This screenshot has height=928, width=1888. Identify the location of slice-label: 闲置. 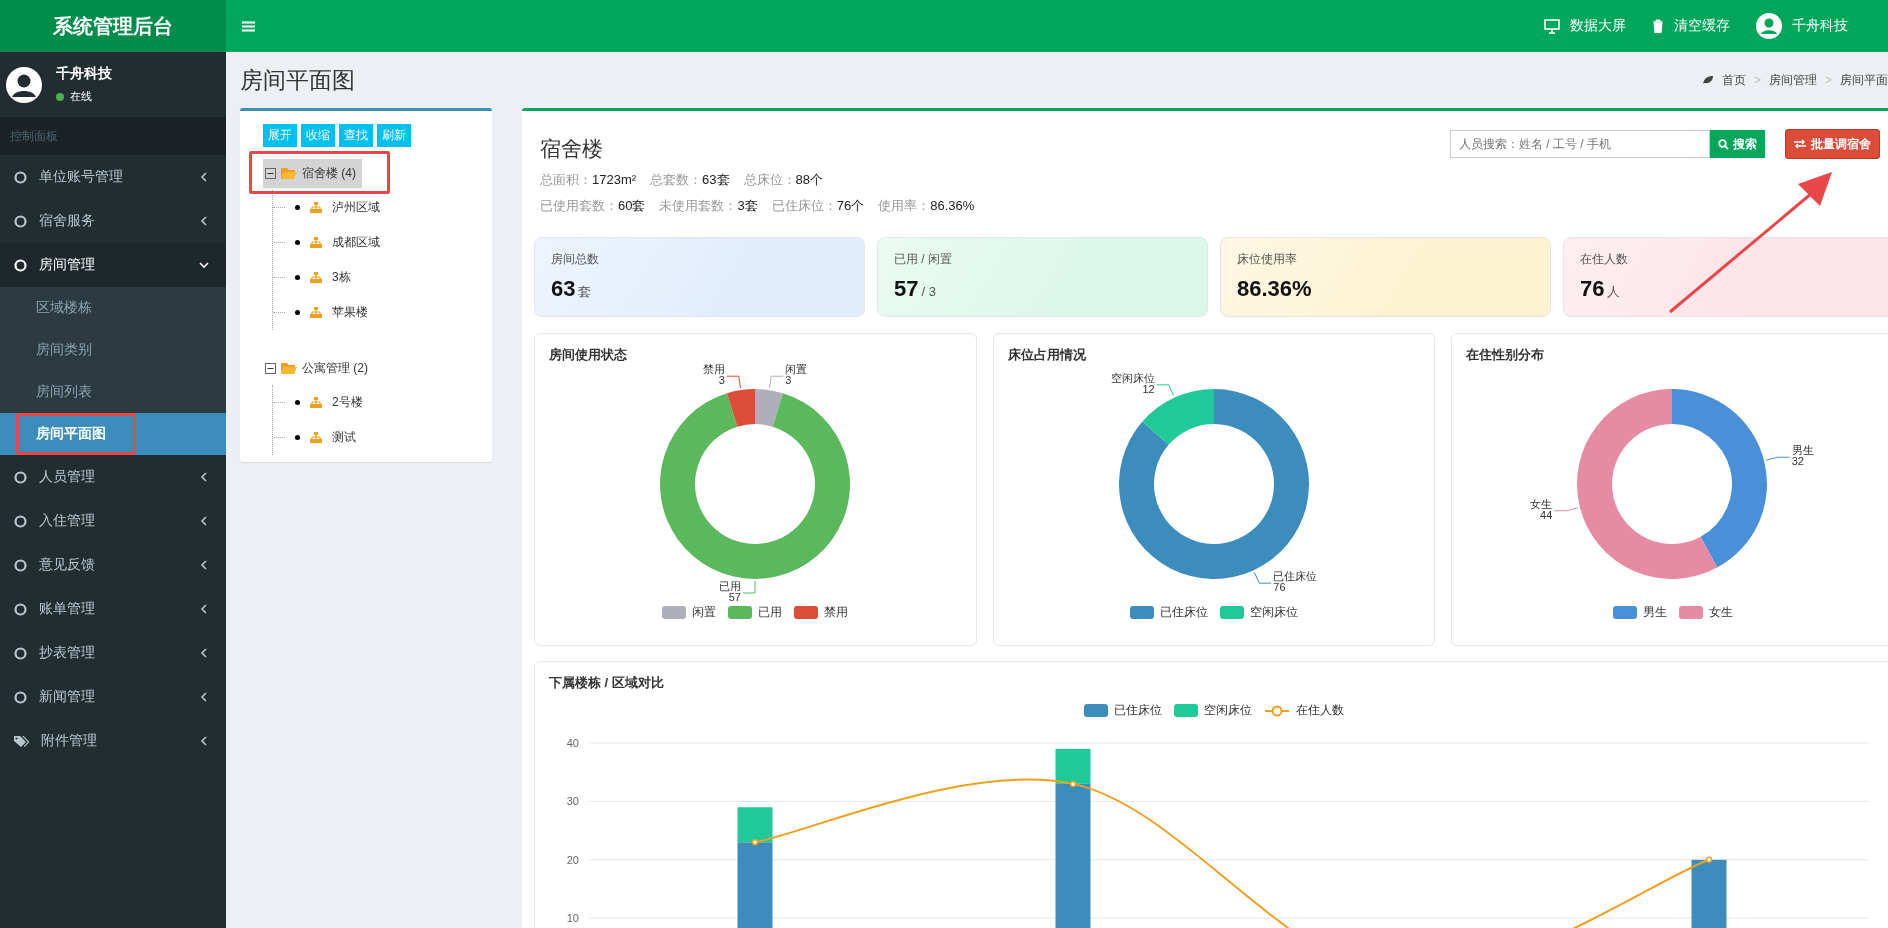
(796, 370).